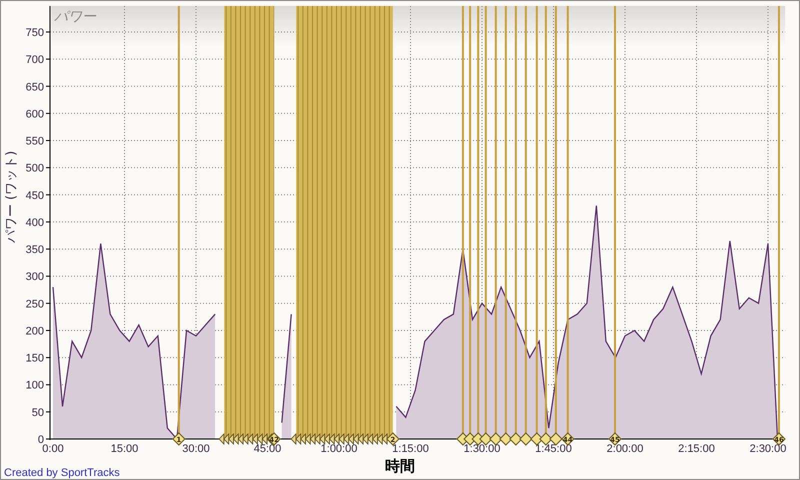  I want to click on y-tick-label: 750, so click(35, 33).